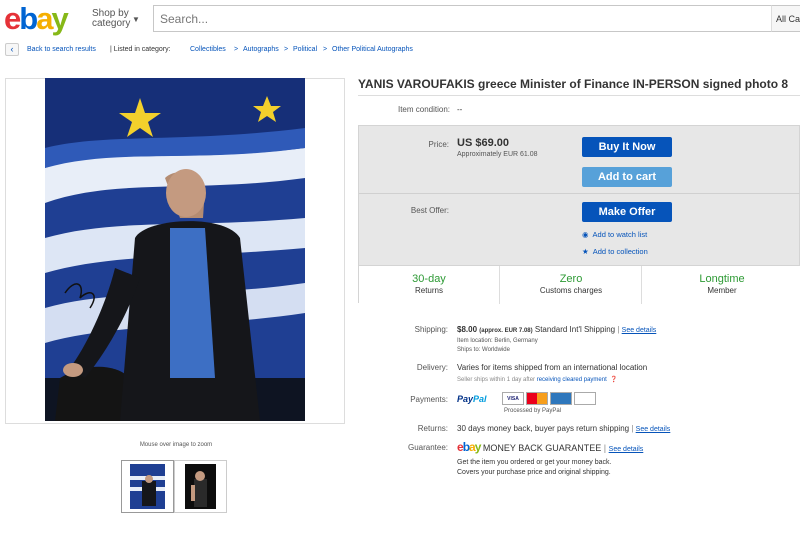 This screenshot has height=545, width=800. Describe the element at coordinates (483, 350) in the screenshot. I see `ships-to: Ships to: Worldwide` at that location.